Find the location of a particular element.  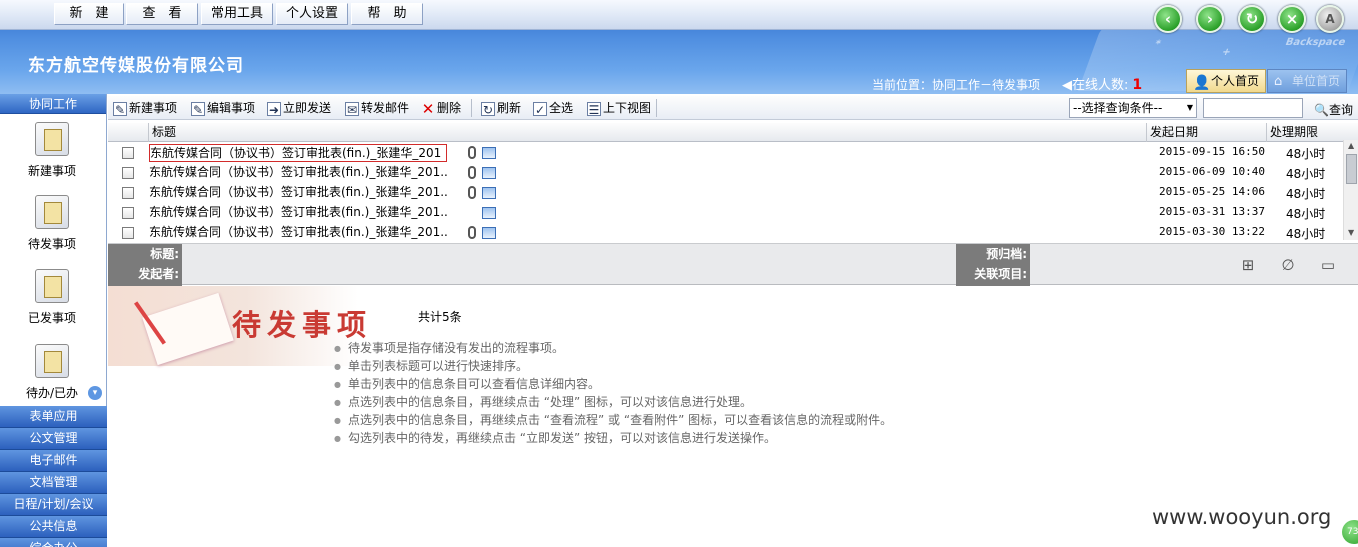

tip-item: 勾选列表中的待发，再继续点击 “立即发送” 按钮，可以对该信息进行发送操作。 is located at coordinates (613, 438).